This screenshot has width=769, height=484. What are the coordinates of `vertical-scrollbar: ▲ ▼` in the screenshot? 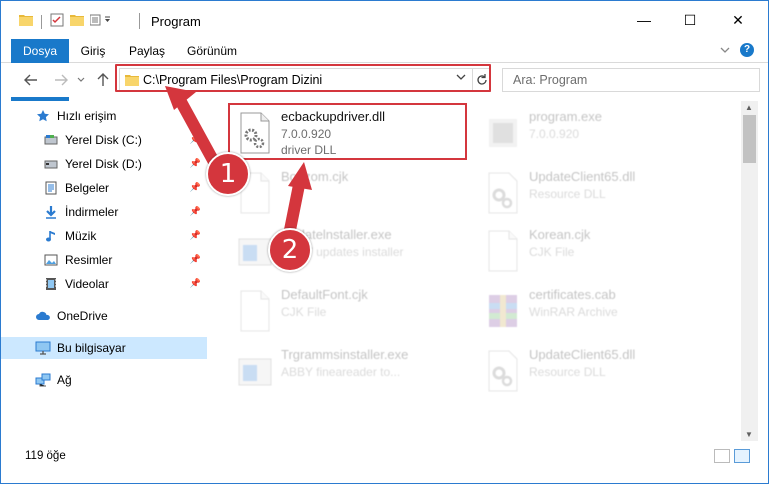 It's located at (749, 271).